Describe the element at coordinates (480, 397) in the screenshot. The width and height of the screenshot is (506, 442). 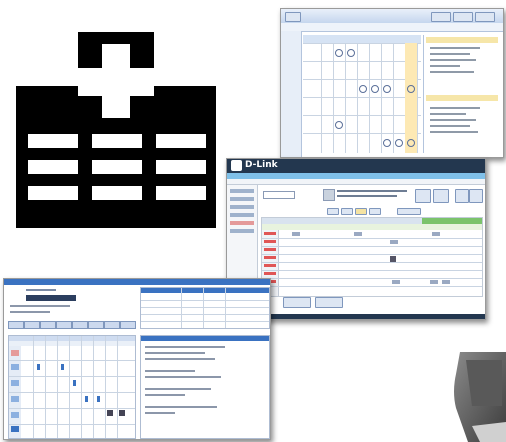
I see `phone-icon` at that location.